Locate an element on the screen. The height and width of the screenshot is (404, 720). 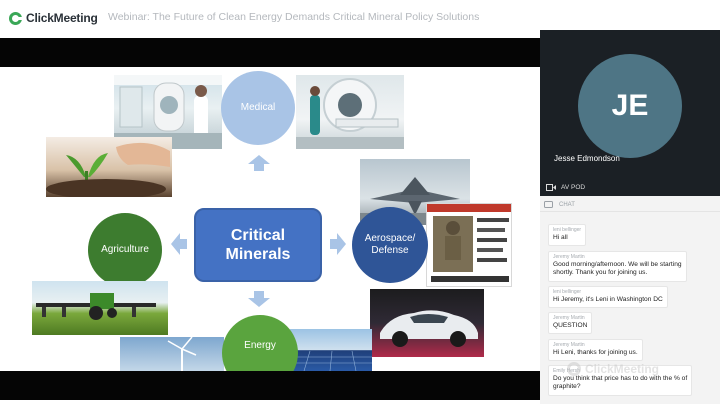
medical-label: Medical is located at coordinates (258, 107).